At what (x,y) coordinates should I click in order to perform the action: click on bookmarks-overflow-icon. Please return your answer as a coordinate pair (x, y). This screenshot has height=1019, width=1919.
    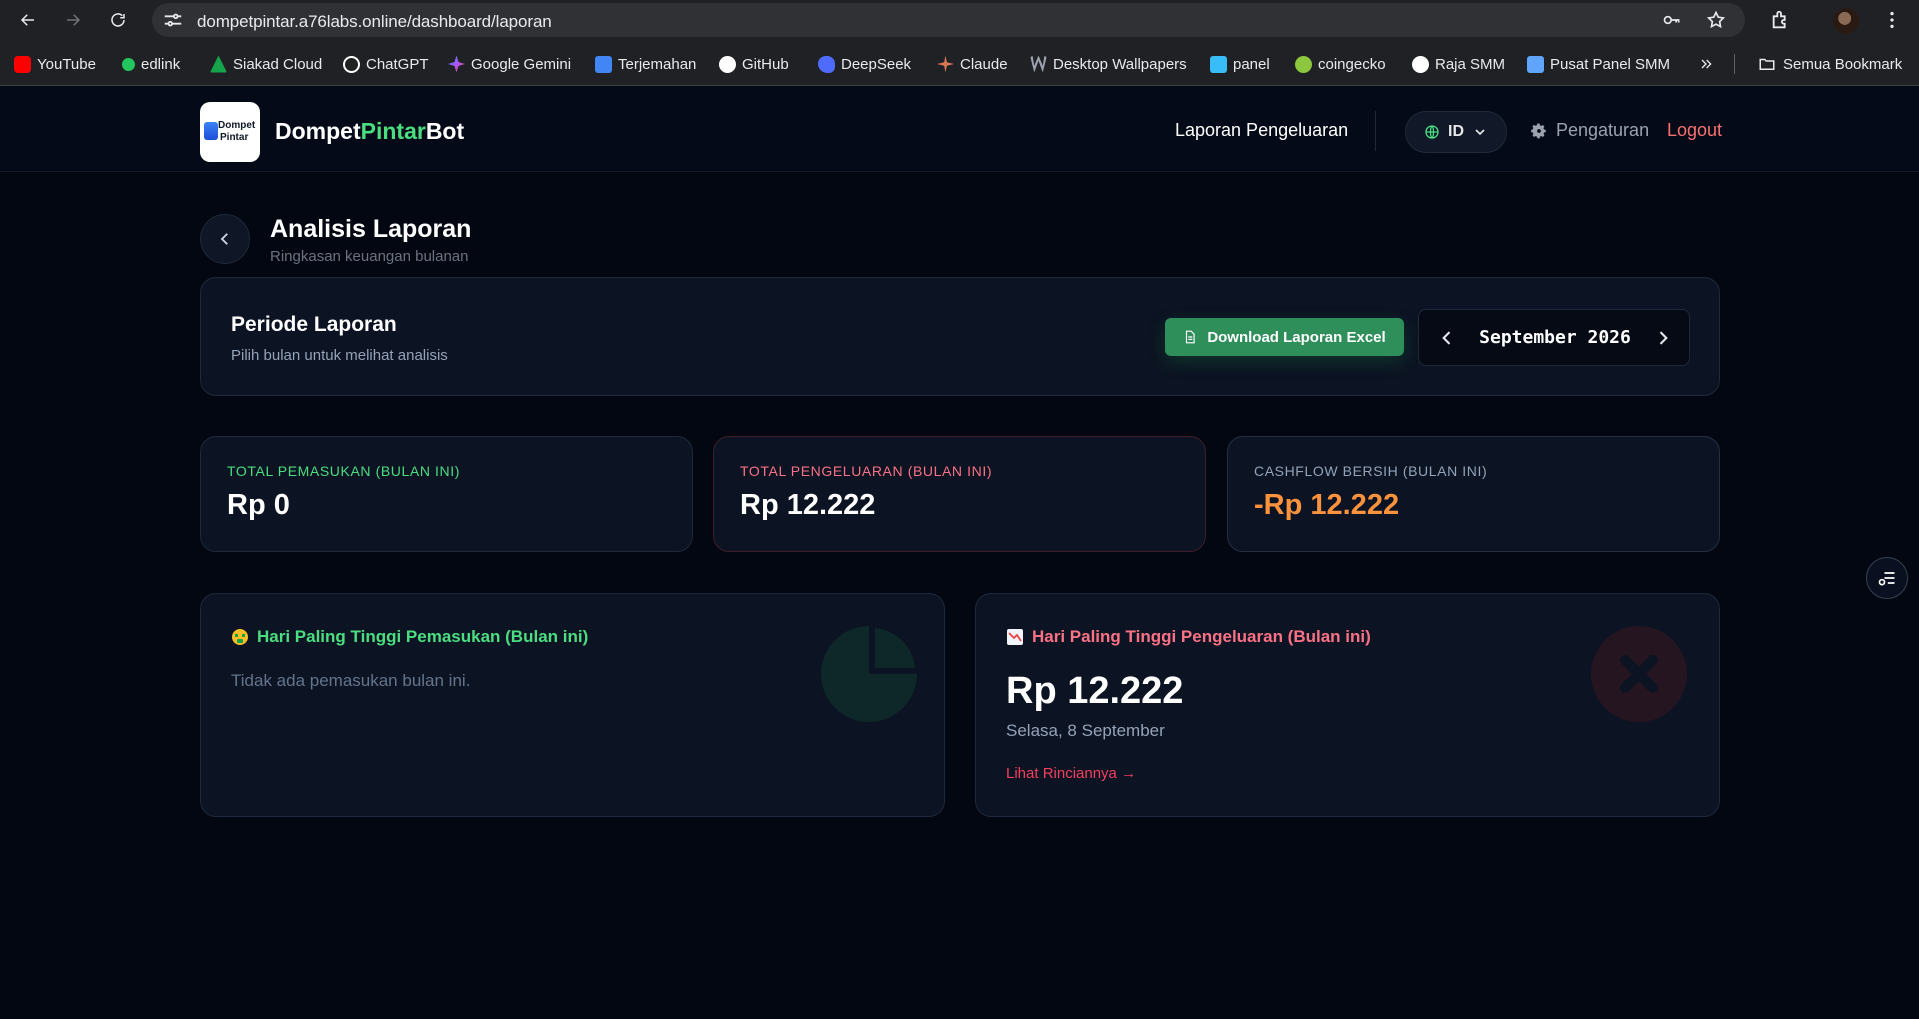
    Looking at the image, I should click on (1706, 64).